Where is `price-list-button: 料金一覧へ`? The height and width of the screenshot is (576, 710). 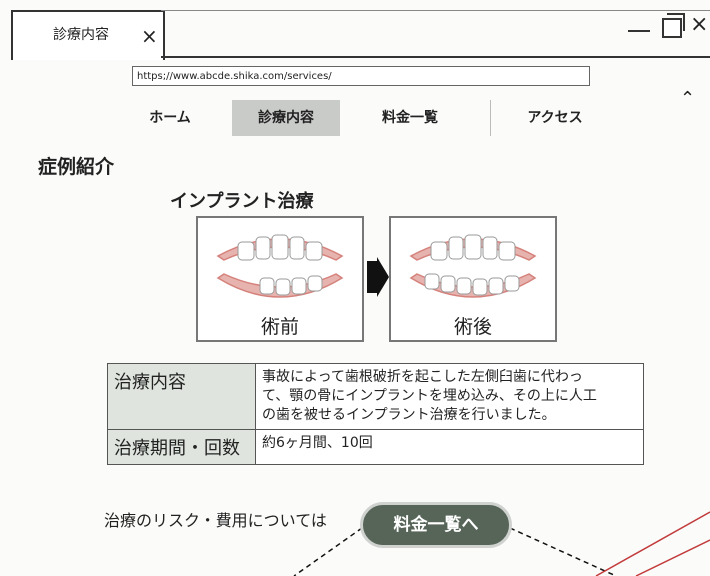 price-list-button: 料金一覧へ is located at coordinates (436, 525).